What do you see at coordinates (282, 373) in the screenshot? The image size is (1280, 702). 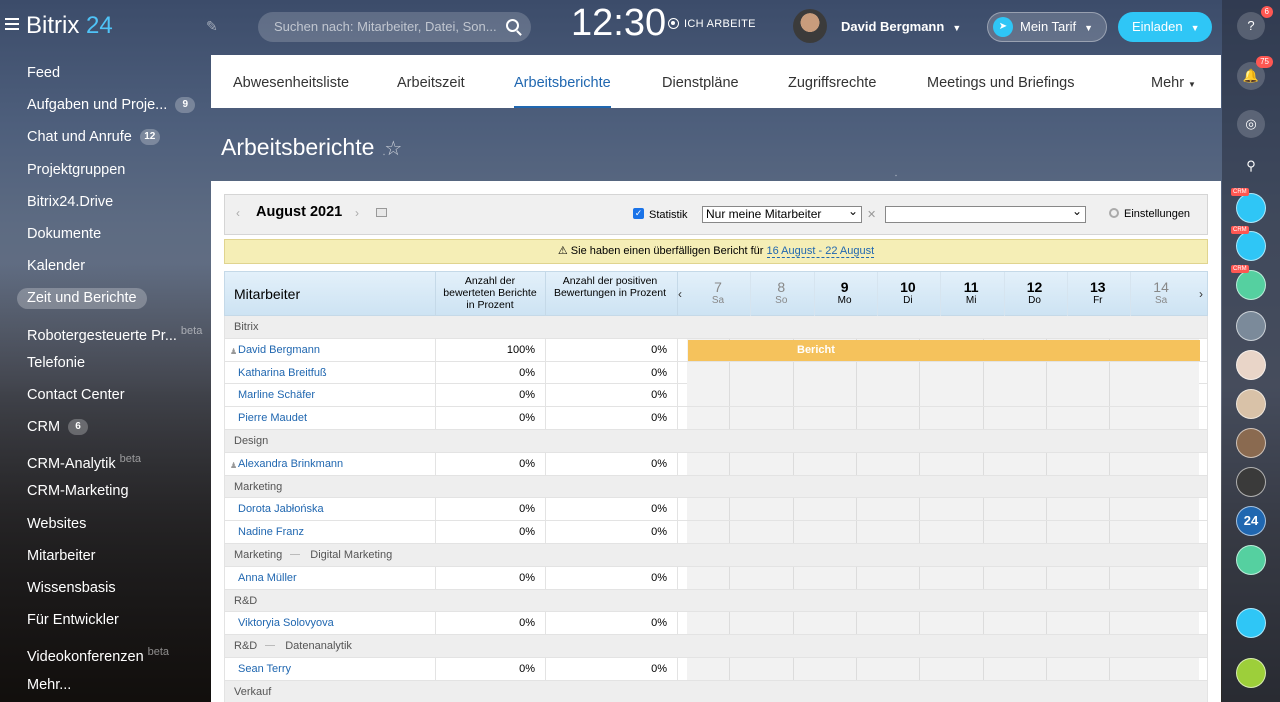 I see `employee-name-link: Katharina Breitfuß` at bounding box center [282, 373].